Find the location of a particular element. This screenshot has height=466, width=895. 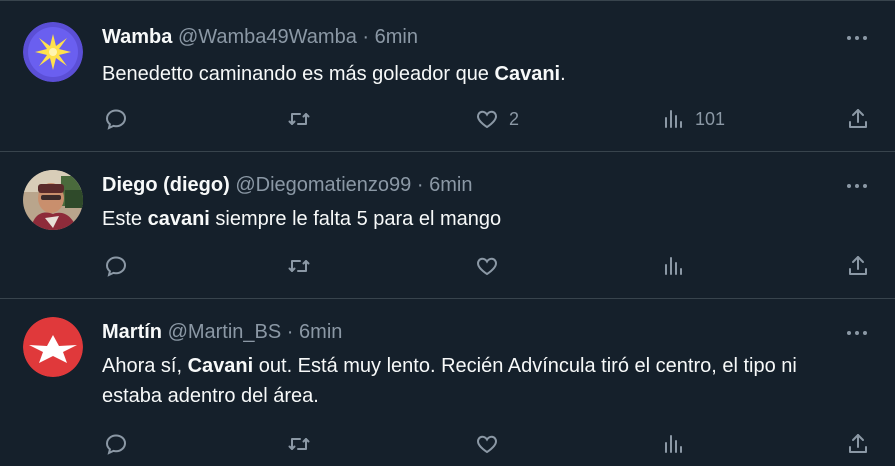

text-segment: . is located at coordinates (563, 74).